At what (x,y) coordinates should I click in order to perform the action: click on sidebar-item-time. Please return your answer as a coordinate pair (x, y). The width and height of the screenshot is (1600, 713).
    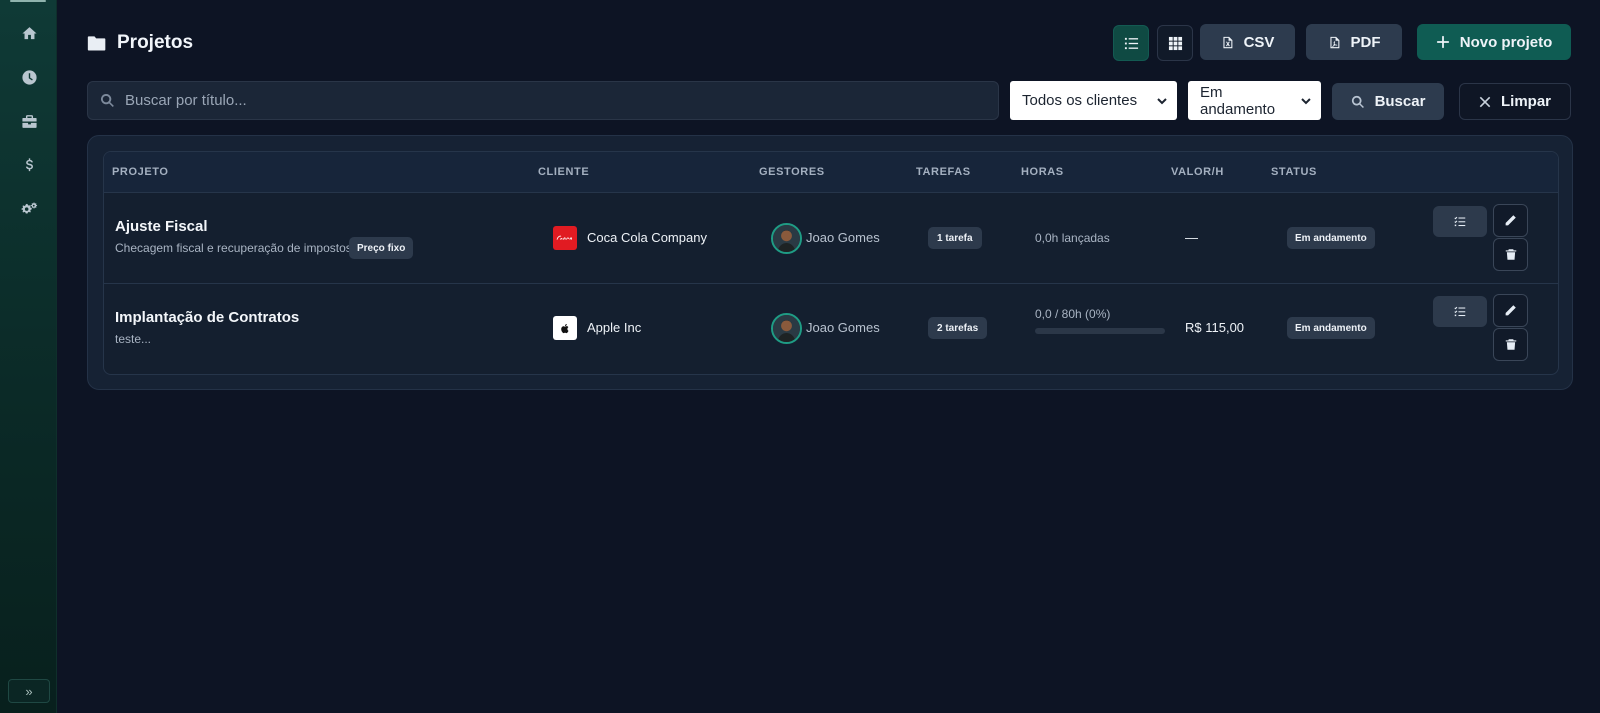
    Looking at the image, I should click on (29, 77).